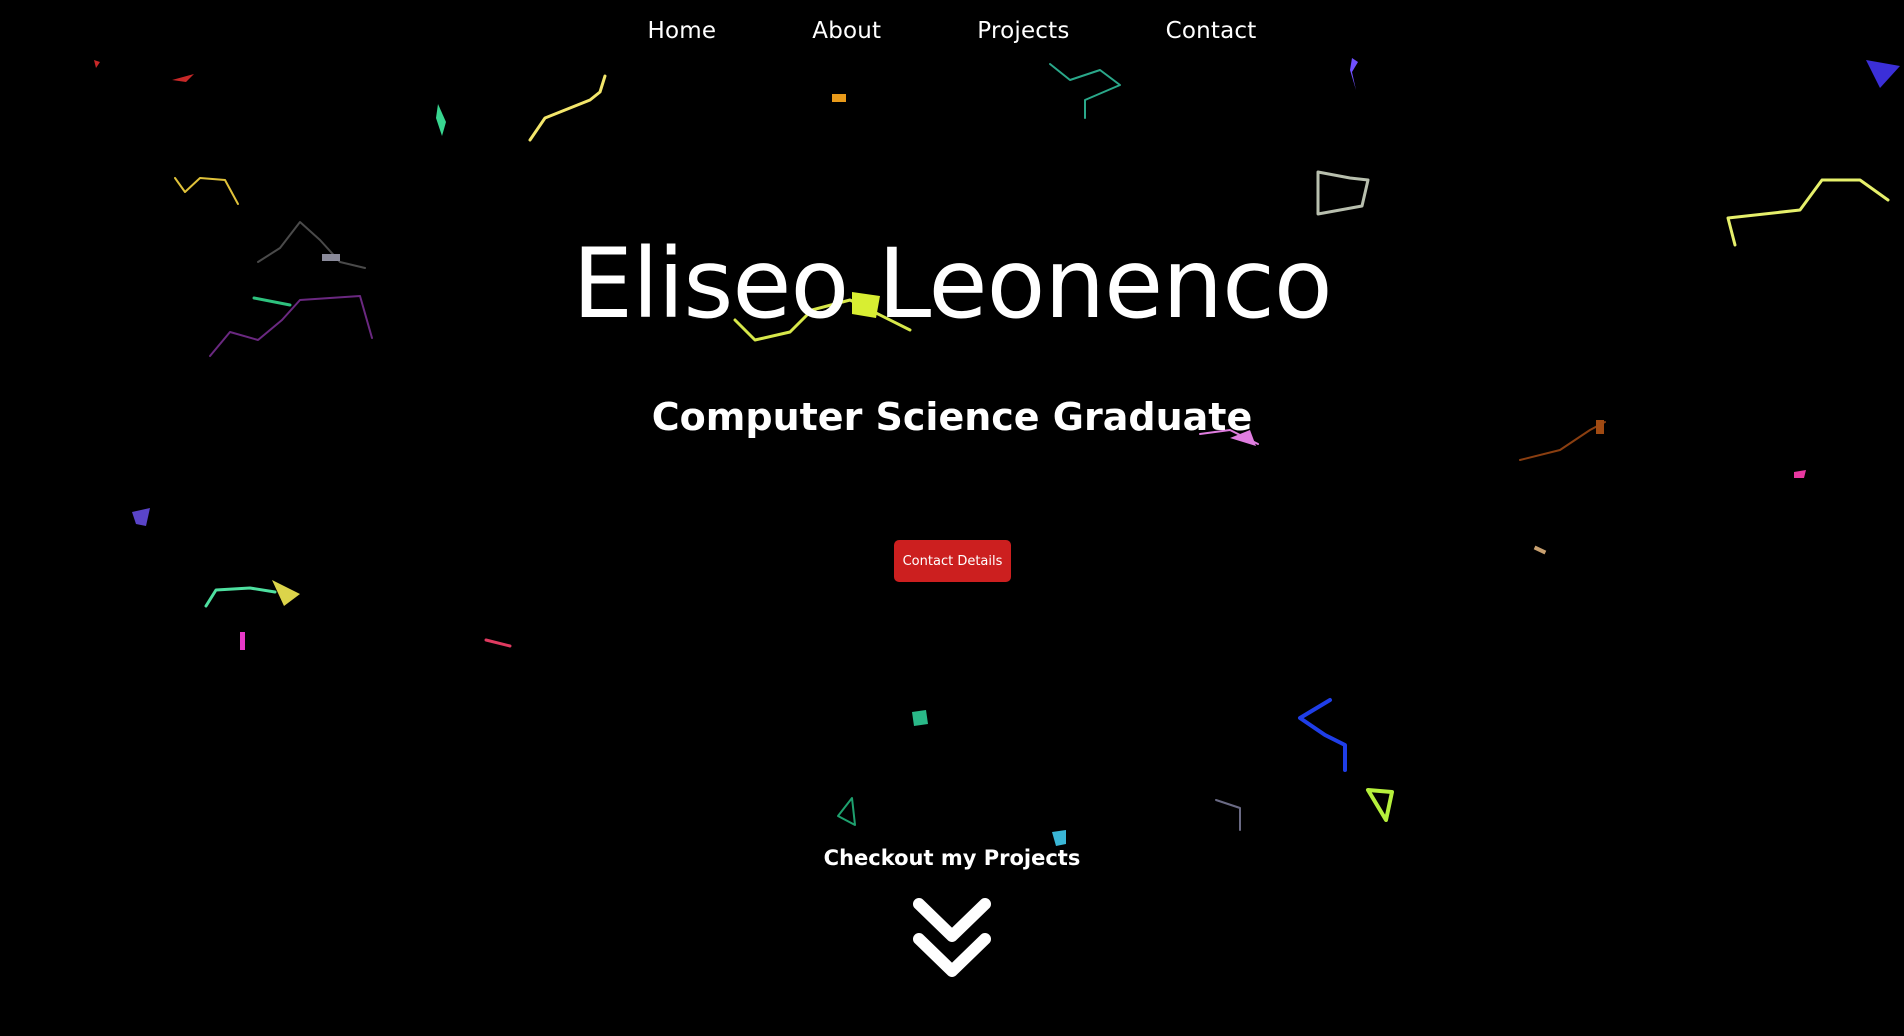  I want to click on doodle-teal-scribble, so click(1085, 91).